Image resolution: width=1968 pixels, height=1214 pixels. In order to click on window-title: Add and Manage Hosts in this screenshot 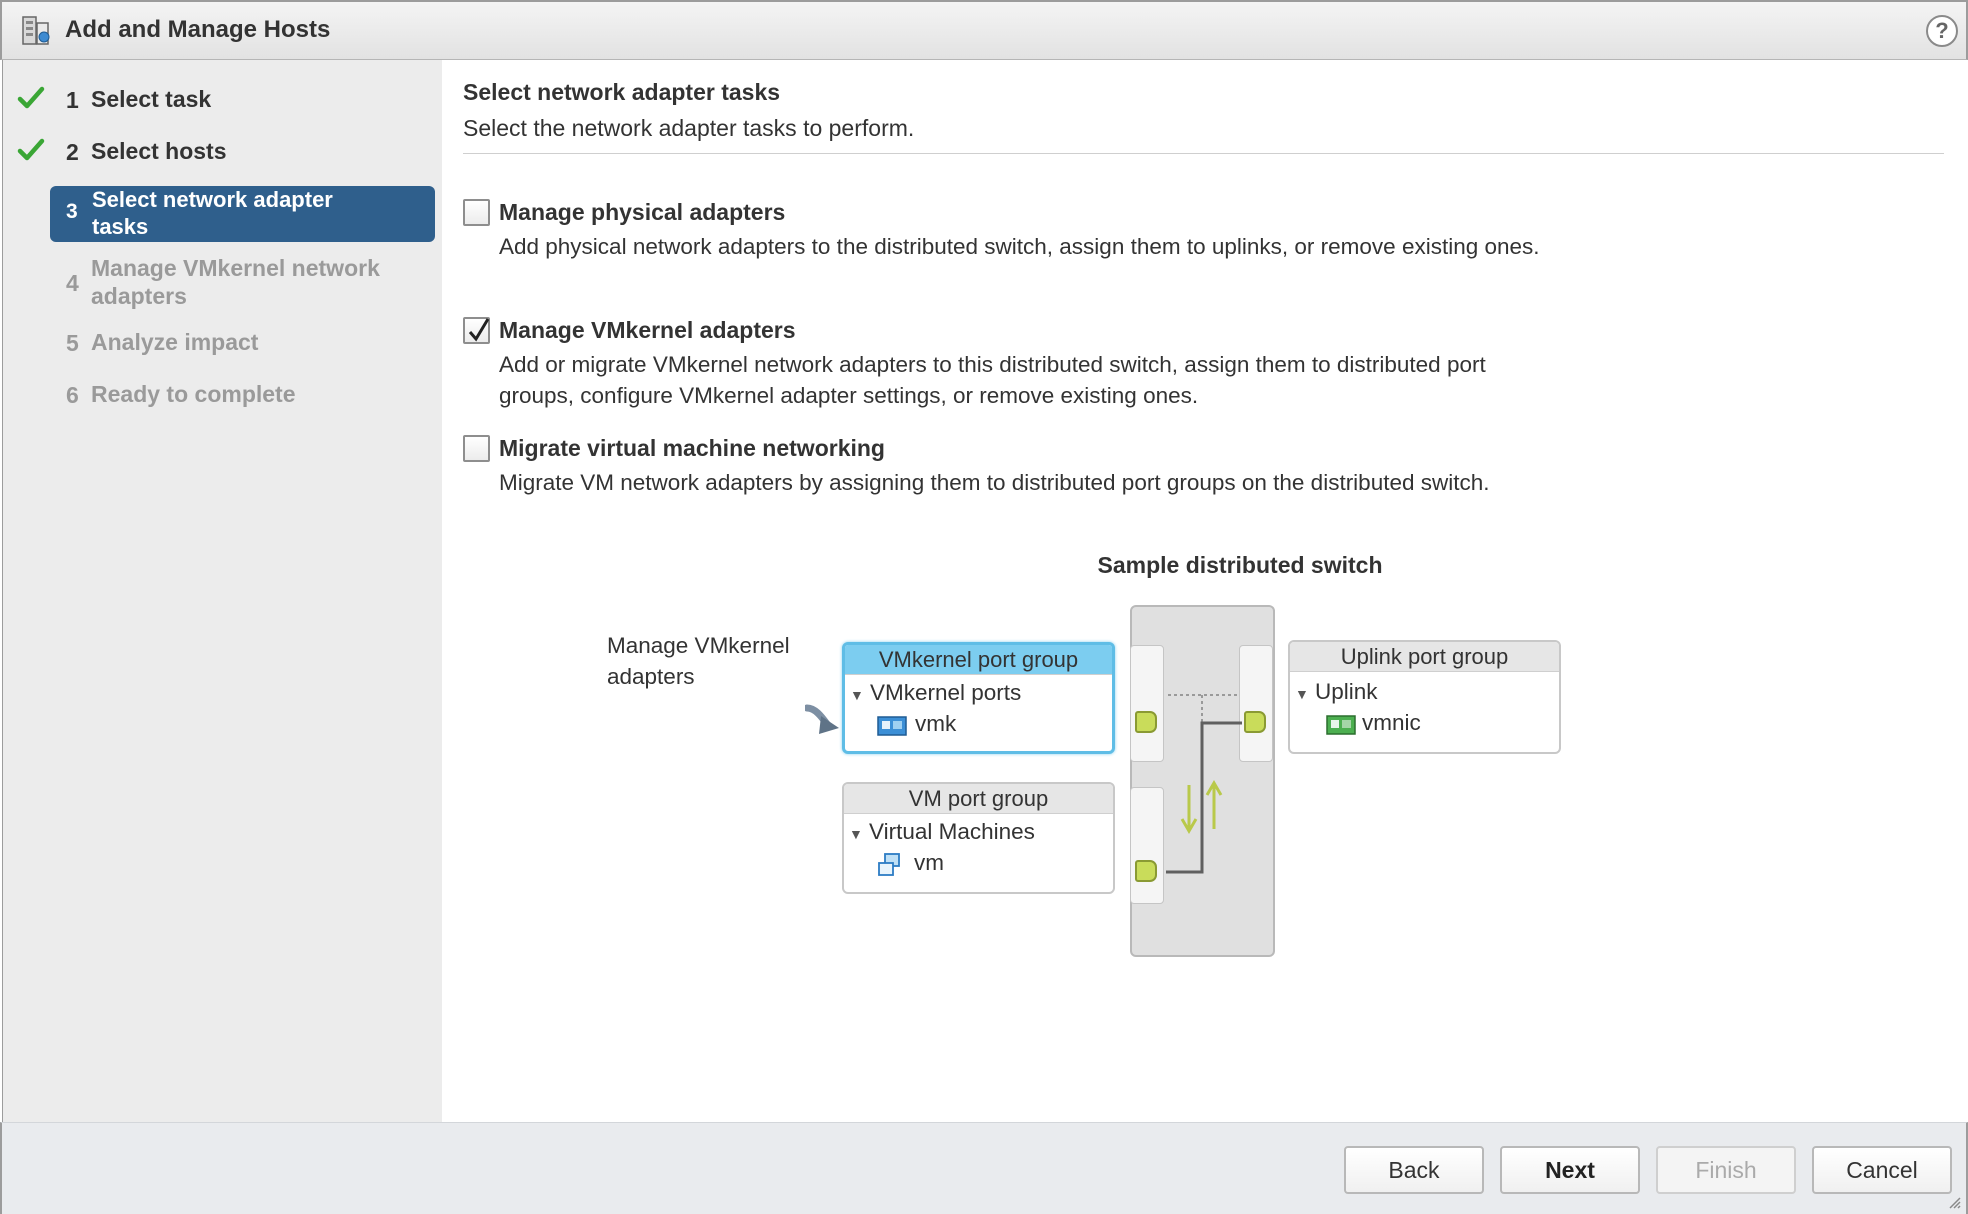, I will do `click(198, 29)`.